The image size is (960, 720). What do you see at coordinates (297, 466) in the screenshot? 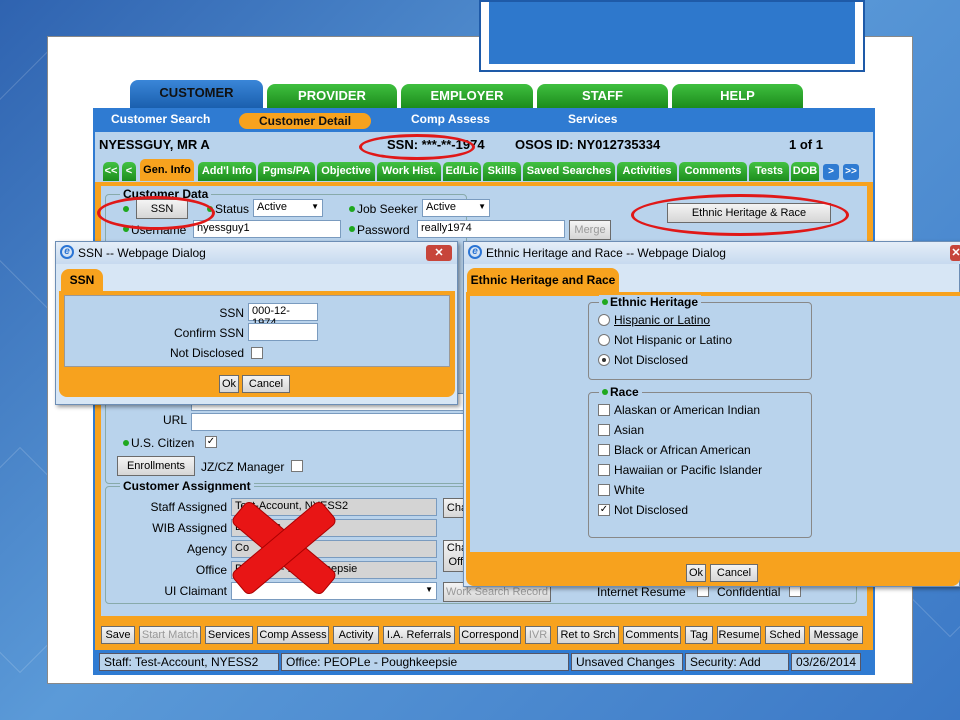
I see `jzcz-manager-checkbox` at bounding box center [297, 466].